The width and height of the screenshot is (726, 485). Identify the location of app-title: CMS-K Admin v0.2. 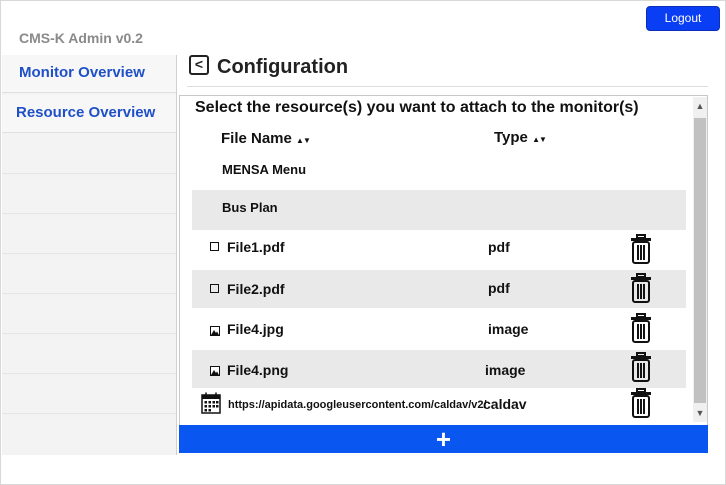
(81, 38).